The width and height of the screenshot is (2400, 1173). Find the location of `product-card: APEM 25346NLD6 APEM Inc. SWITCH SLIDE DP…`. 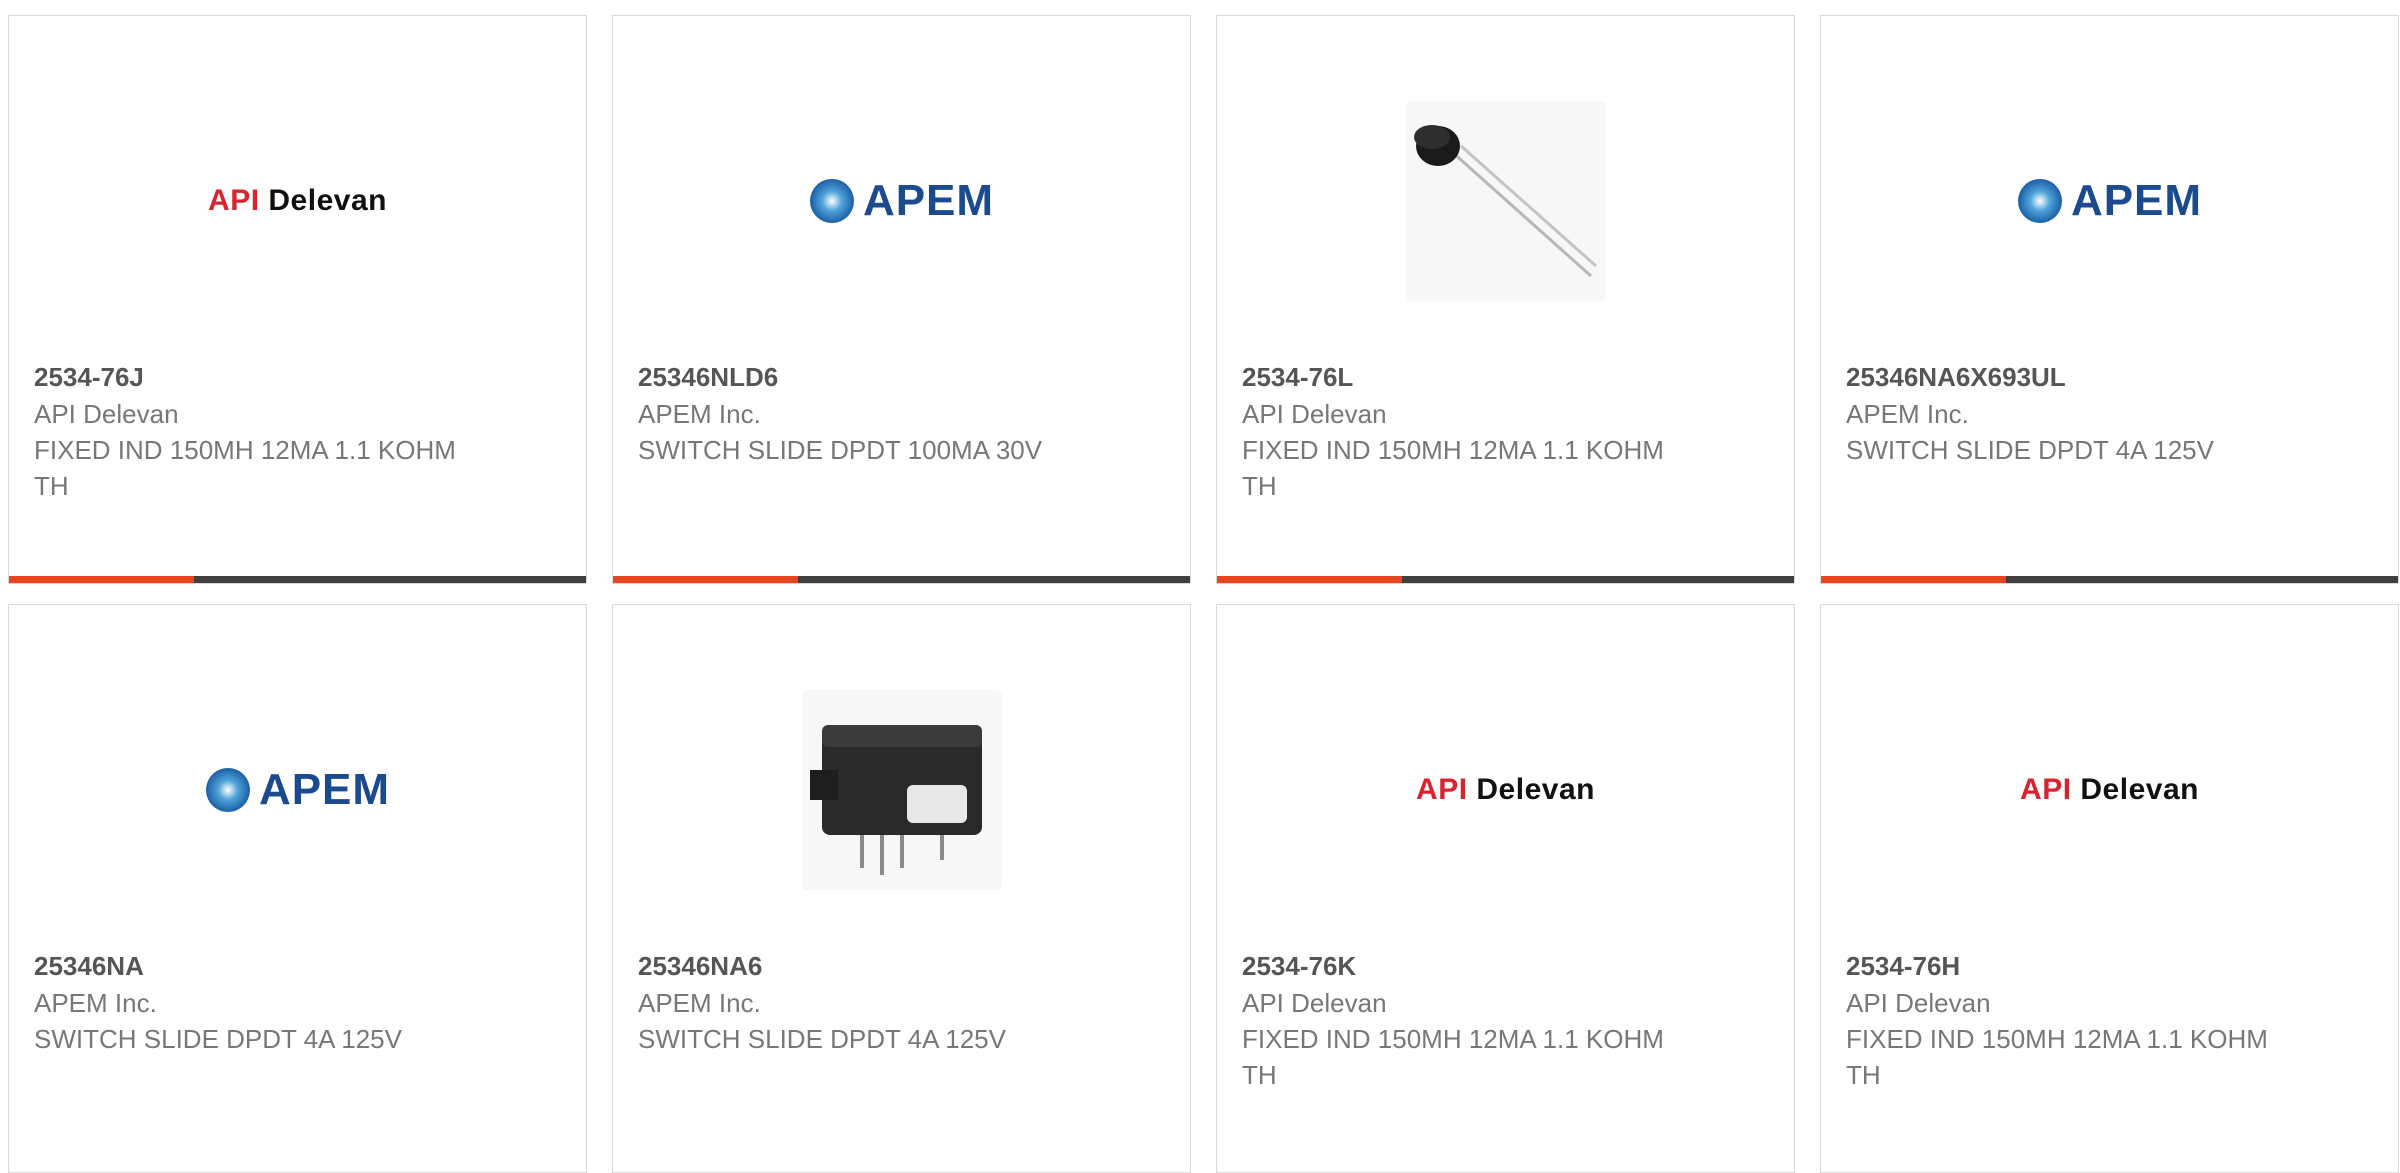

product-card: APEM 25346NLD6 APEM Inc. SWITCH SLIDE DP… is located at coordinates (901, 299).